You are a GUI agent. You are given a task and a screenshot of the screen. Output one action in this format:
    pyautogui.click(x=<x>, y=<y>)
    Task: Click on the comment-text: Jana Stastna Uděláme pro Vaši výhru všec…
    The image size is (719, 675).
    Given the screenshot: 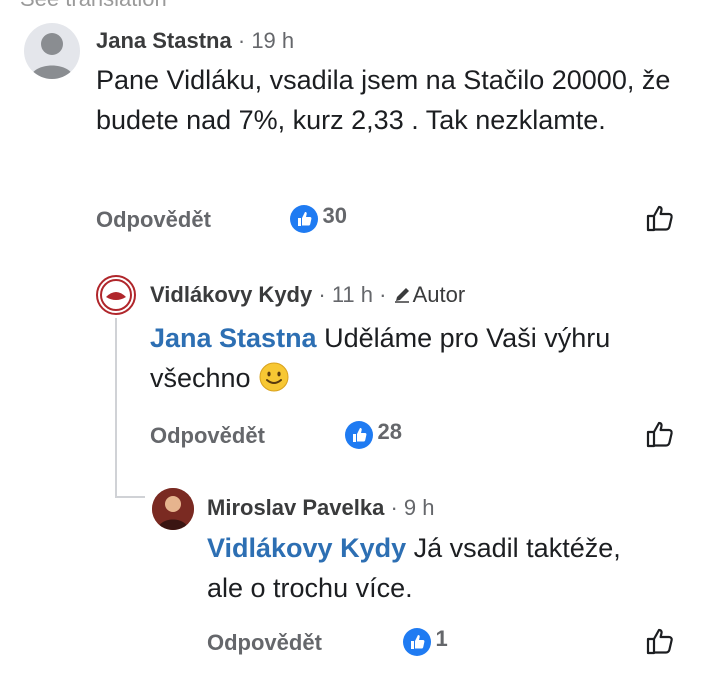 What is the action you would take?
    pyautogui.click(x=390, y=361)
    